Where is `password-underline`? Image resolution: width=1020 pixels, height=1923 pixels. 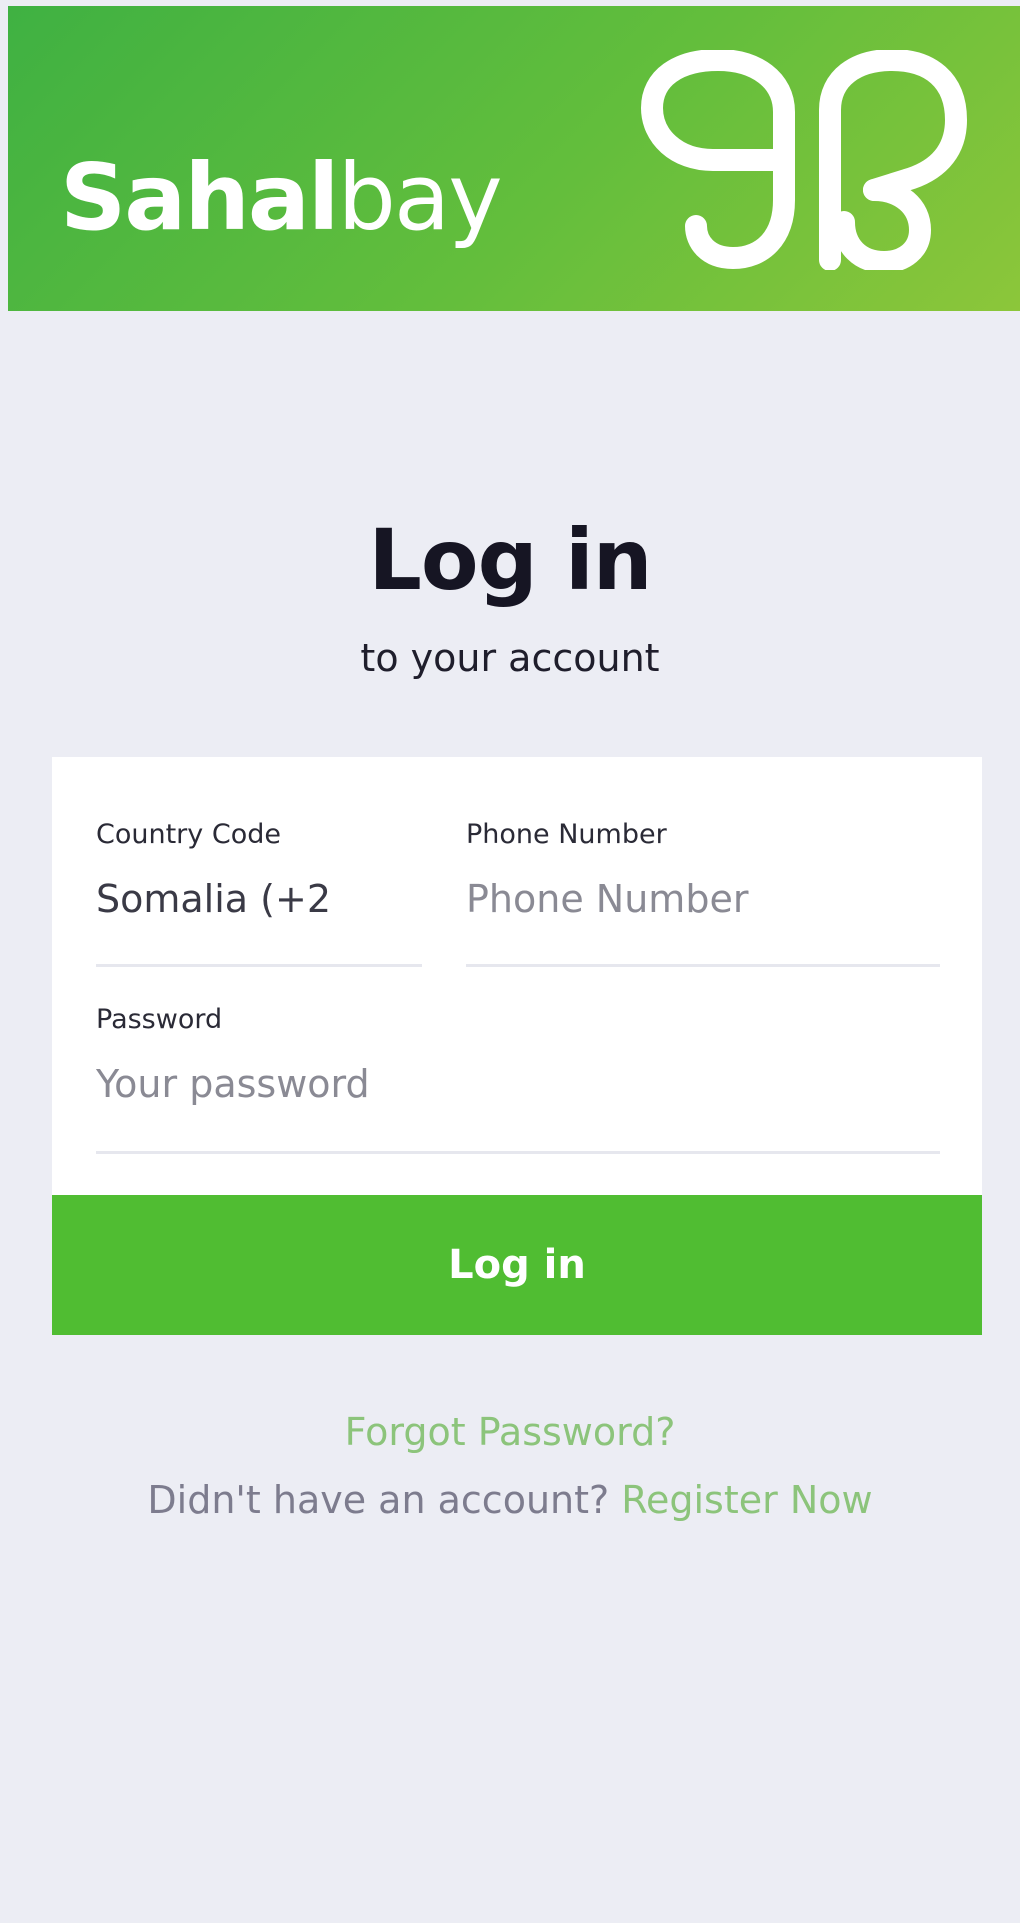
password-underline is located at coordinates (518, 1152).